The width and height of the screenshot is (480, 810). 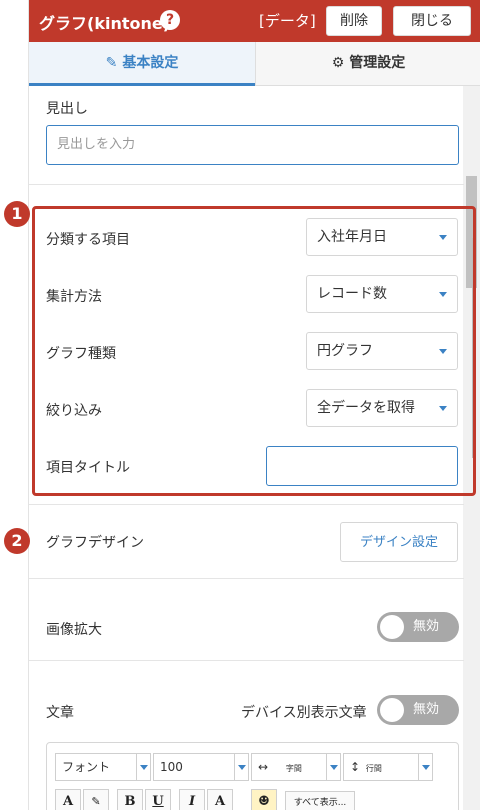 I want to click on step-badge-1: 1, so click(x=17, y=214).